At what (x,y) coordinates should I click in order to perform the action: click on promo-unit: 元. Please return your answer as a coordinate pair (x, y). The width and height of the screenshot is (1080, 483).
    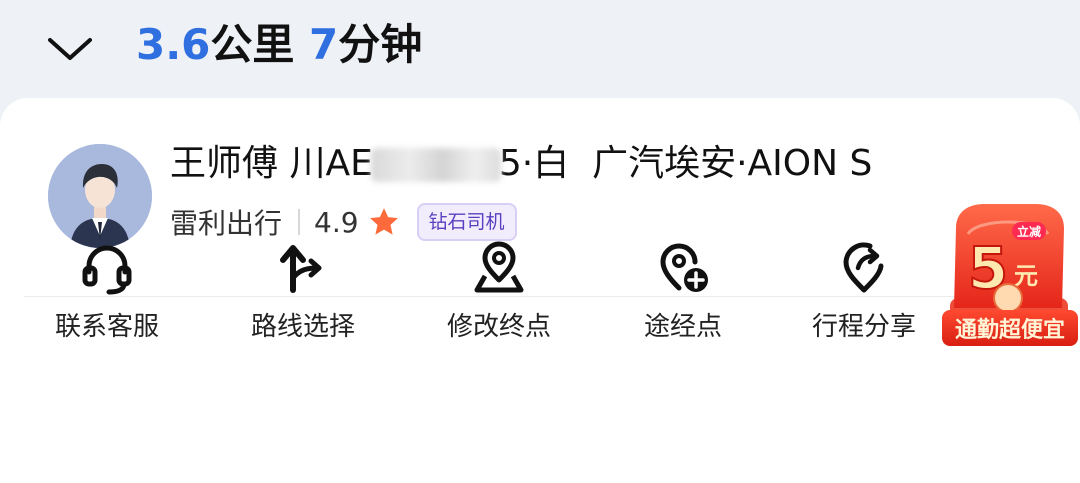
    Looking at the image, I should click on (1026, 276).